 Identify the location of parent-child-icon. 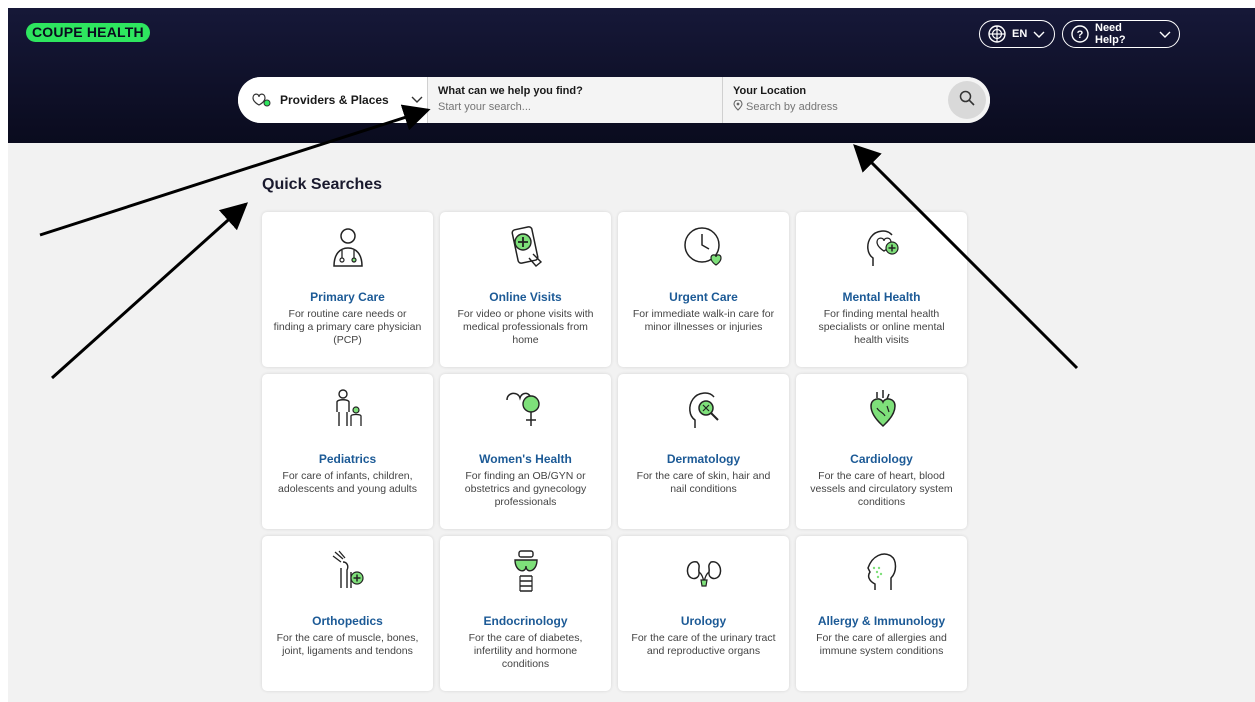
(348, 409).